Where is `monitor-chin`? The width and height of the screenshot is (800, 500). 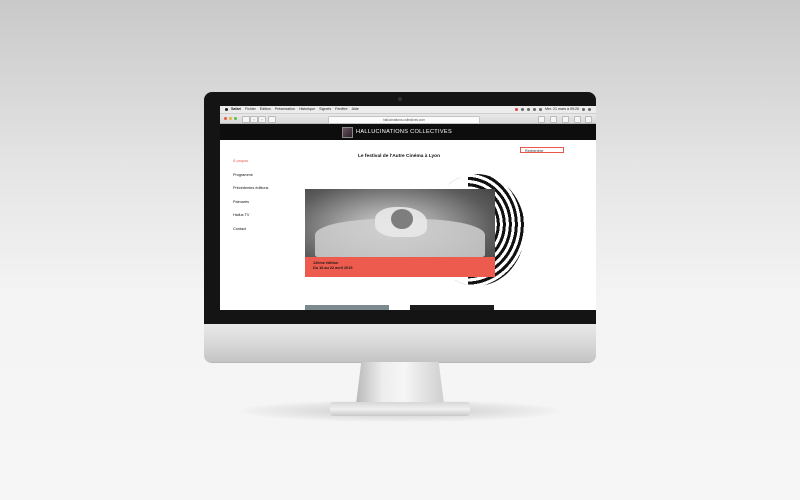 monitor-chin is located at coordinates (400, 343).